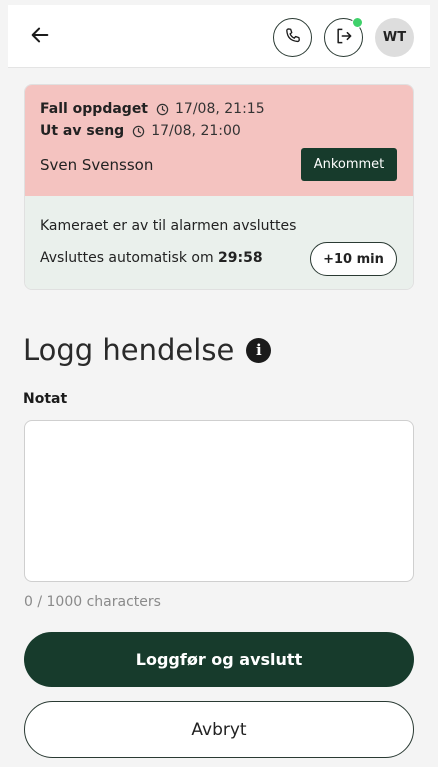  I want to click on event-time: 17/08, 21:15, so click(220, 109).